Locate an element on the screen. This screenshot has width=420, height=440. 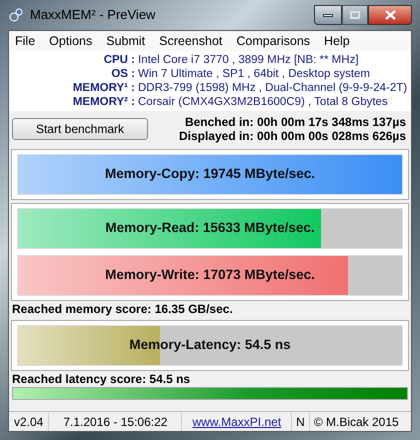
info-label: CPU : is located at coordinates (118, 60).